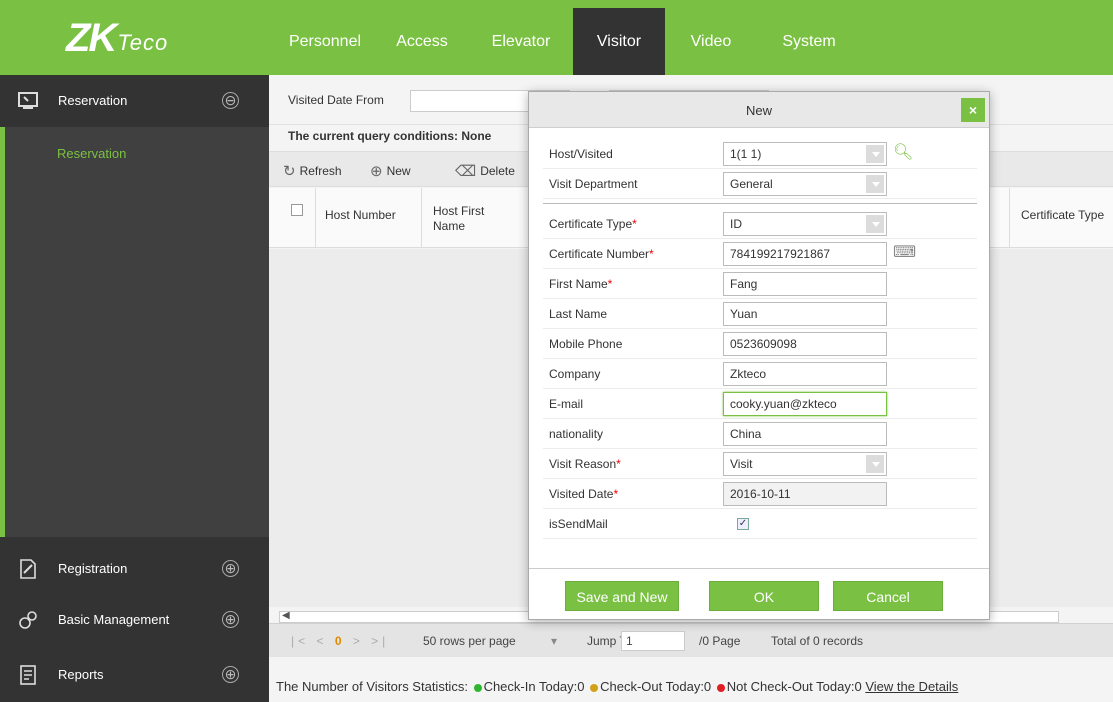 This screenshot has width=1113, height=702. Describe the element at coordinates (764, 596) in the screenshot. I see `ok-button: OK` at that location.